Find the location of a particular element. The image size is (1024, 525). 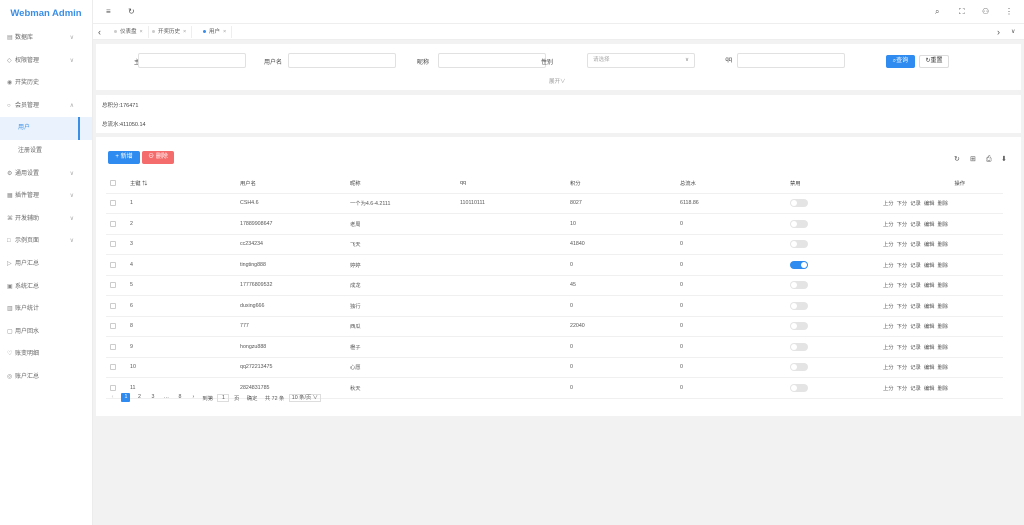

refresh-icon: ↻ is located at coordinates (131, 12).